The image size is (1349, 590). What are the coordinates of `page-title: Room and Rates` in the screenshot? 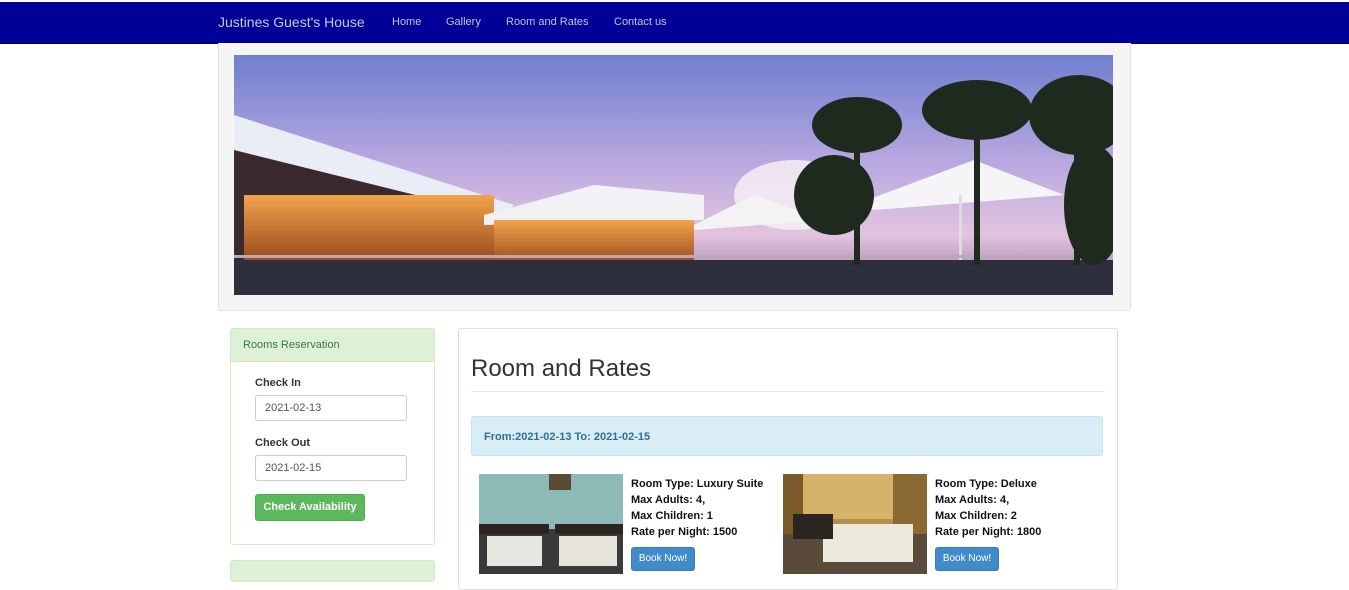 It's located at (561, 368).